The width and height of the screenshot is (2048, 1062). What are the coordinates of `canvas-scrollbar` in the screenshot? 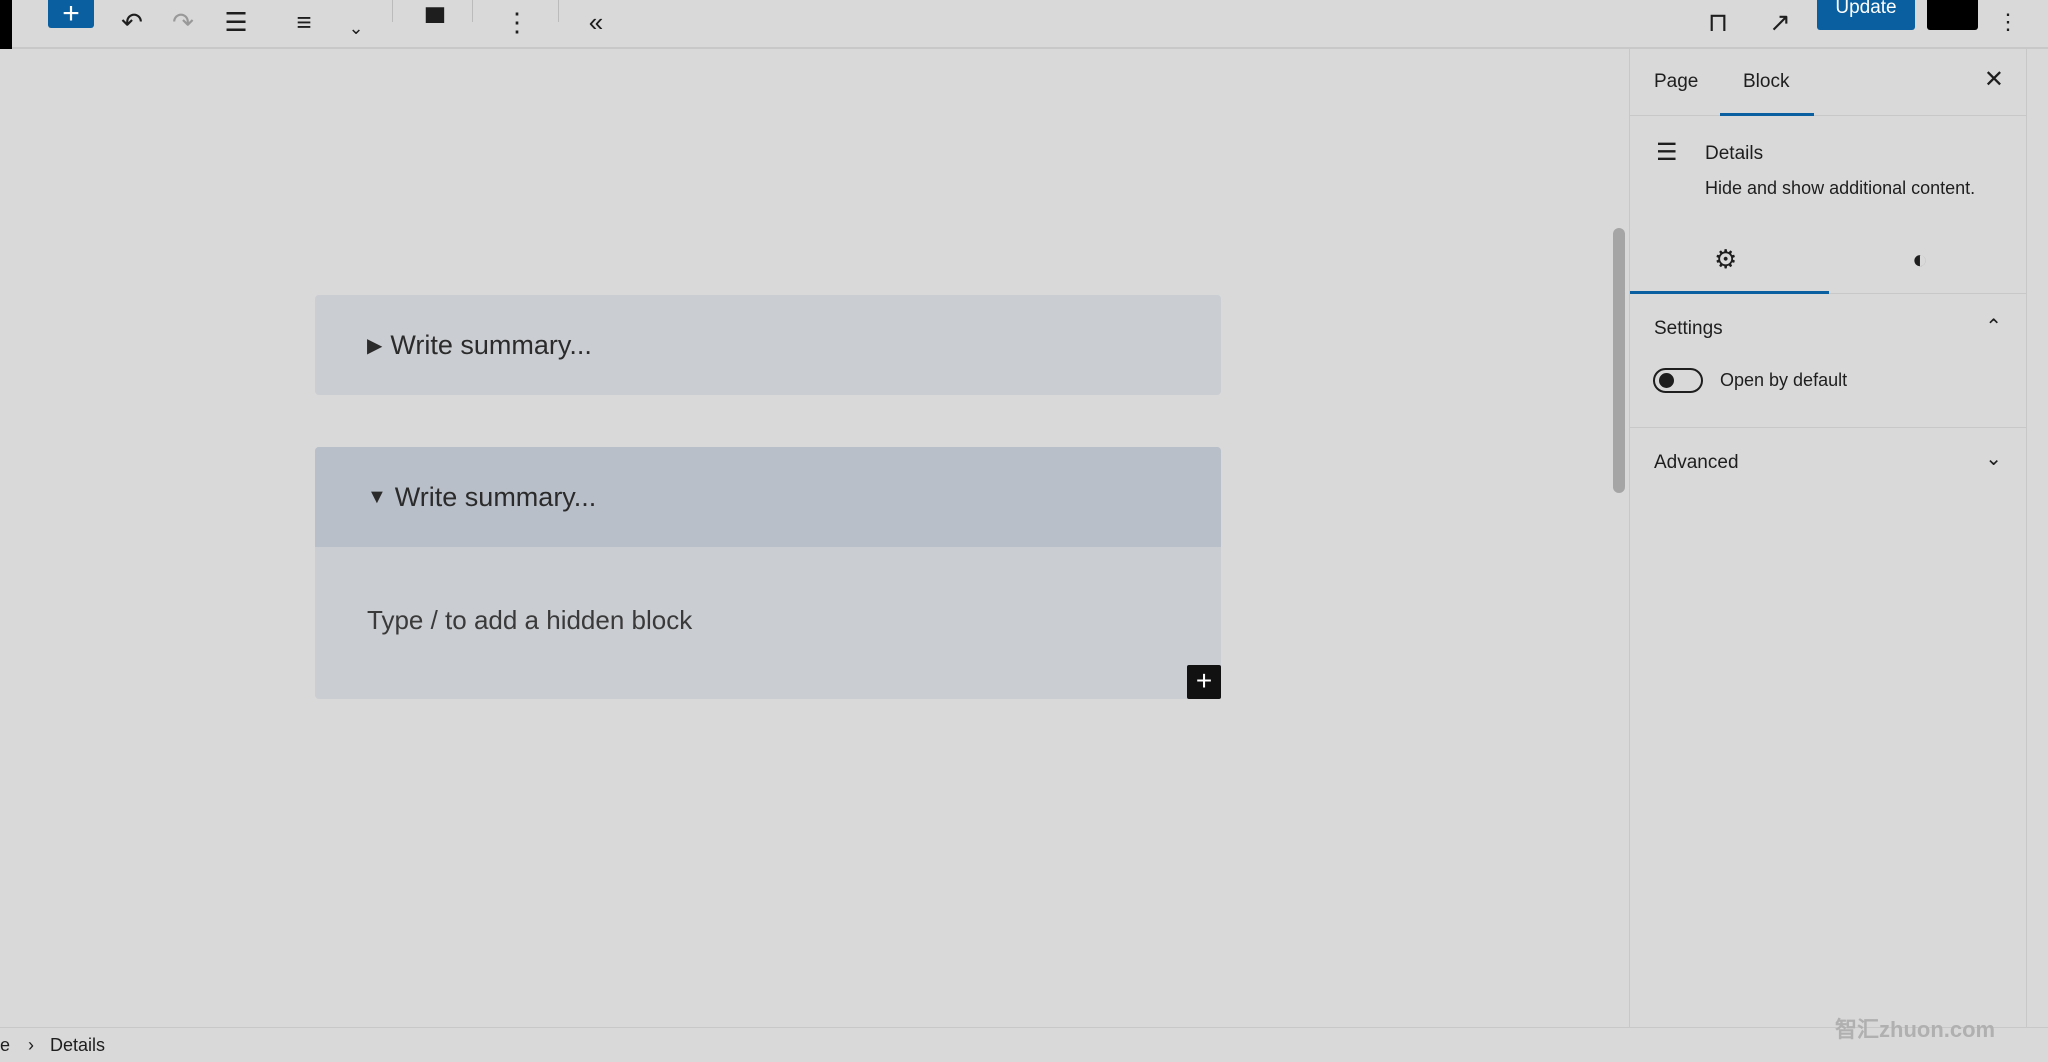 It's located at (1619, 360).